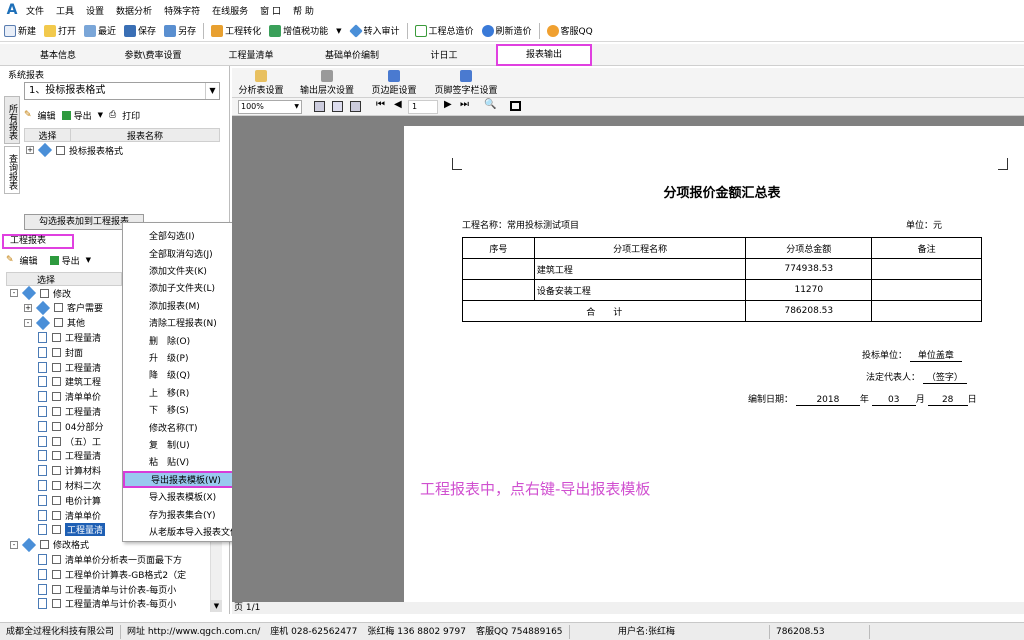 The height and width of the screenshot is (640, 1024). Describe the element at coordinates (131, 115) in the screenshot. I see `print-button: 打印` at that location.